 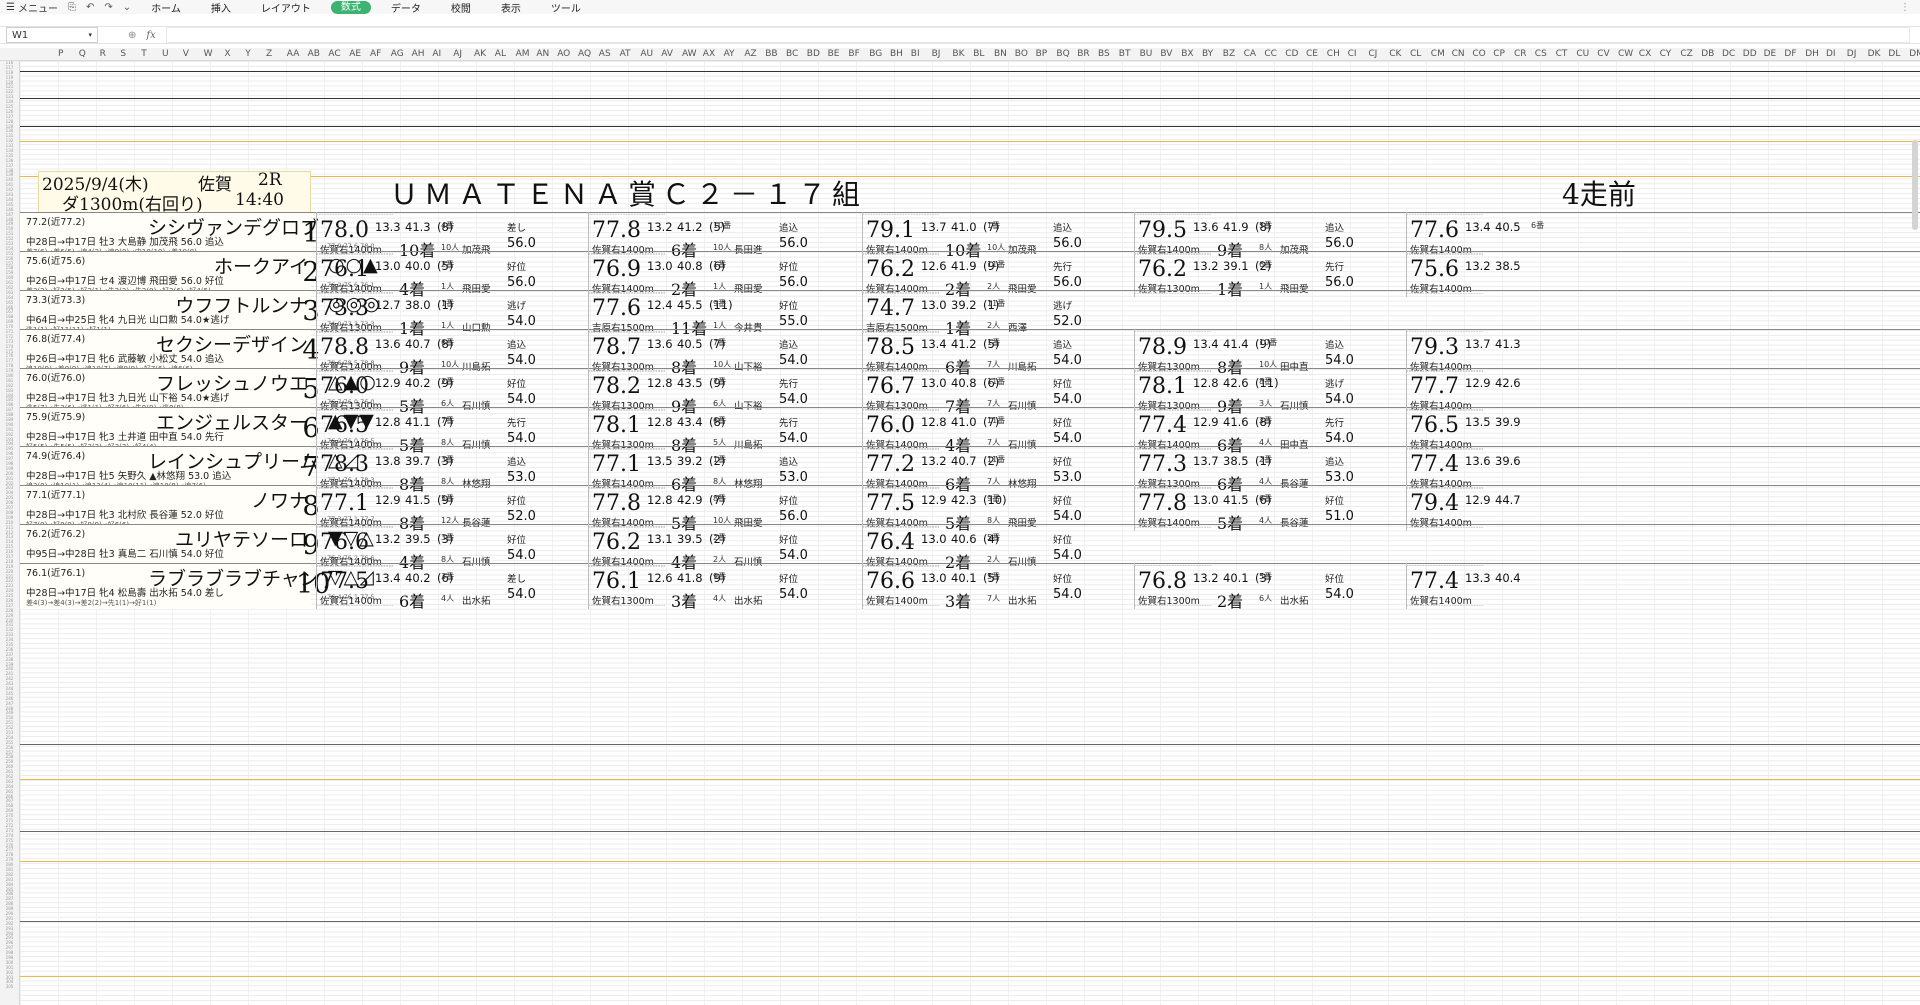 What do you see at coordinates (834, 54) in the screenshot?
I see `column-header: BE` at bounding box center [834, 54].